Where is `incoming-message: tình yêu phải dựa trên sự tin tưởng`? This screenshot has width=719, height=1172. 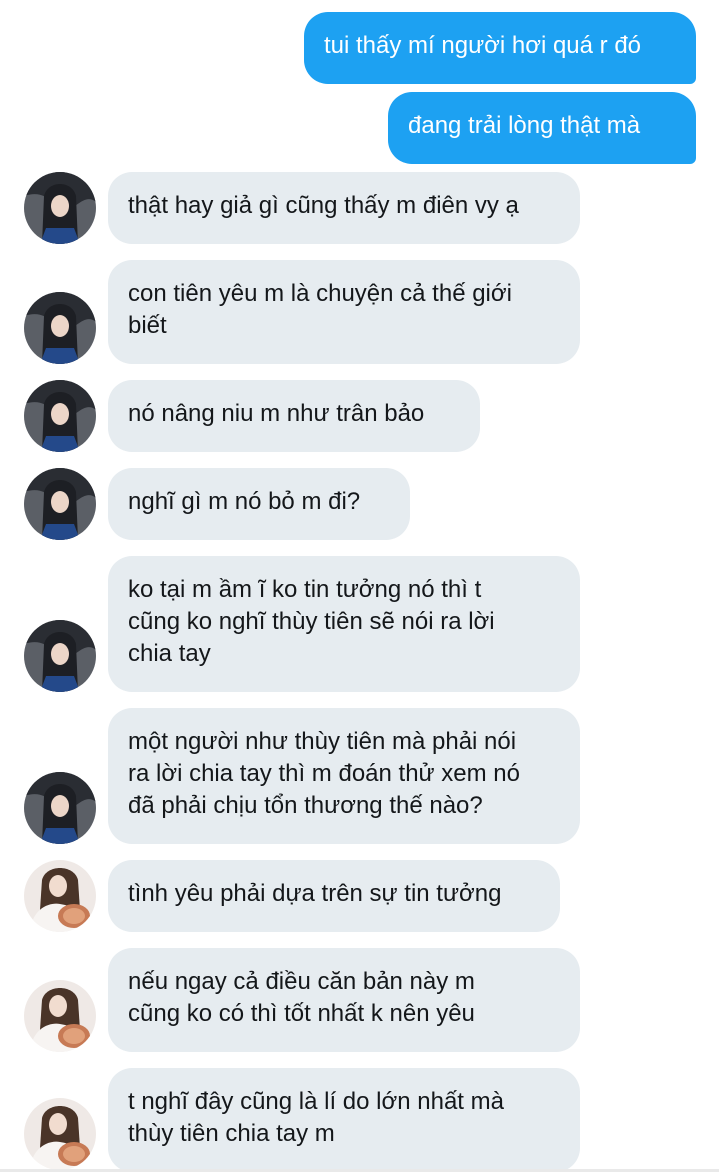 incoming-message: tình yêu phải dựa trên sự tin tưởng is located at coordinates (334, 896).